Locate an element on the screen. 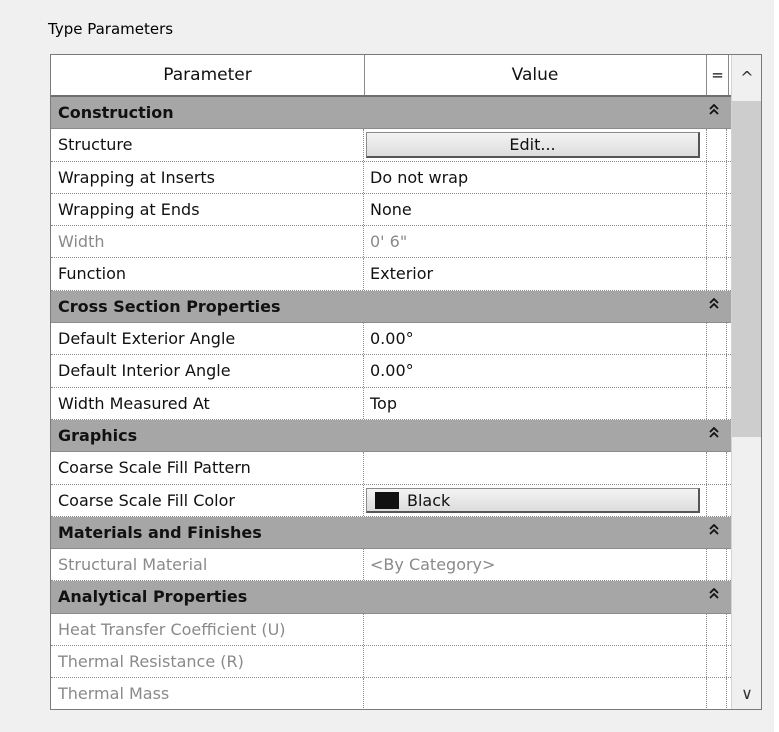  scrollbar-thumb is located at coordinates (746, 269).